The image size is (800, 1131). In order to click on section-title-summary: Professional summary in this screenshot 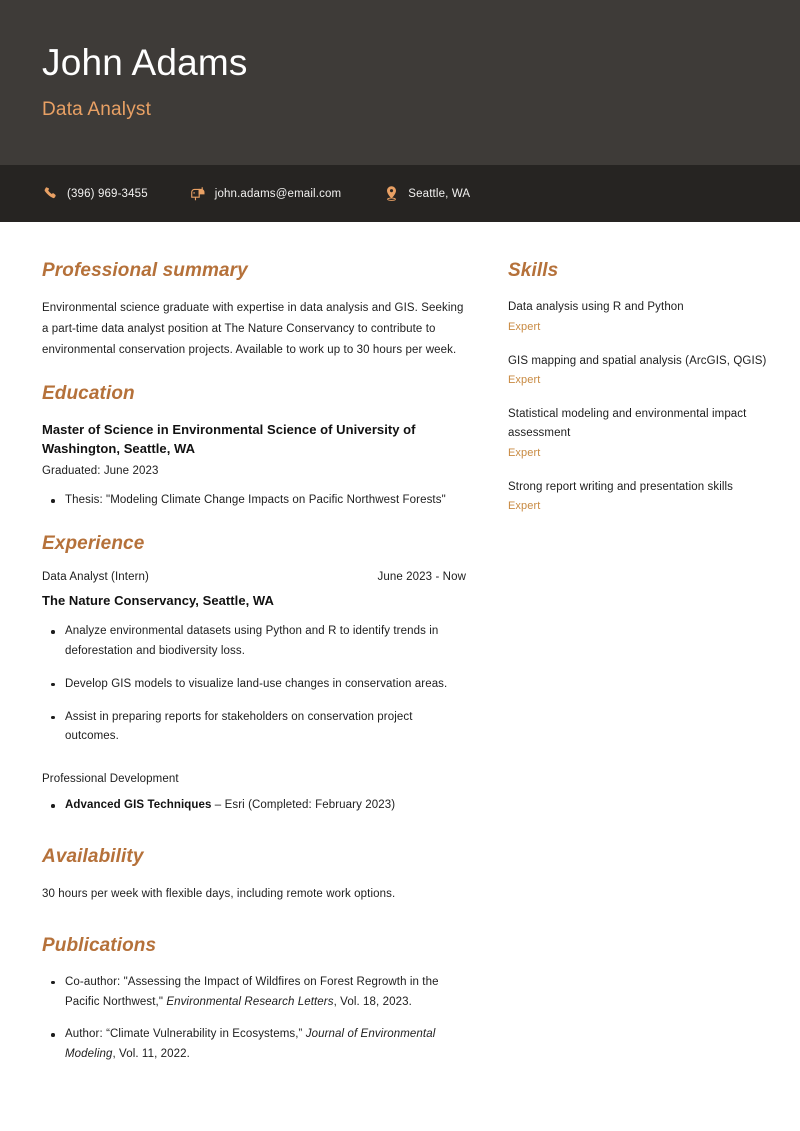, I will do `click(145, 270)`.